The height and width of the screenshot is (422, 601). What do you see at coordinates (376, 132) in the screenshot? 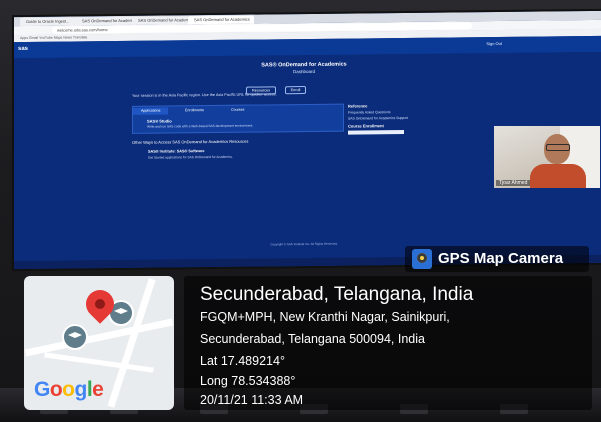
I see `course-code-input` at bounding box center [376, 132].